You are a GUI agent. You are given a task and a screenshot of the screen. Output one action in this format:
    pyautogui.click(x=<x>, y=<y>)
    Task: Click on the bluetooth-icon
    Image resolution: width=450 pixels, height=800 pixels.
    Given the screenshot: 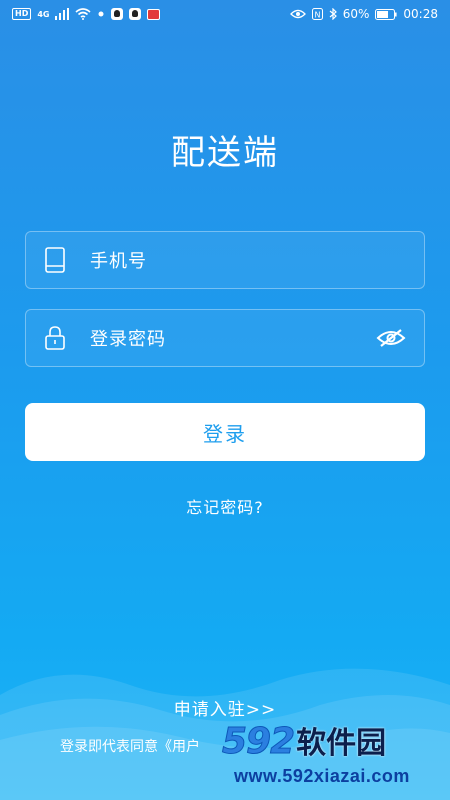 What is the action you would take?
    pyautogui.click(x=333, y=14)
    